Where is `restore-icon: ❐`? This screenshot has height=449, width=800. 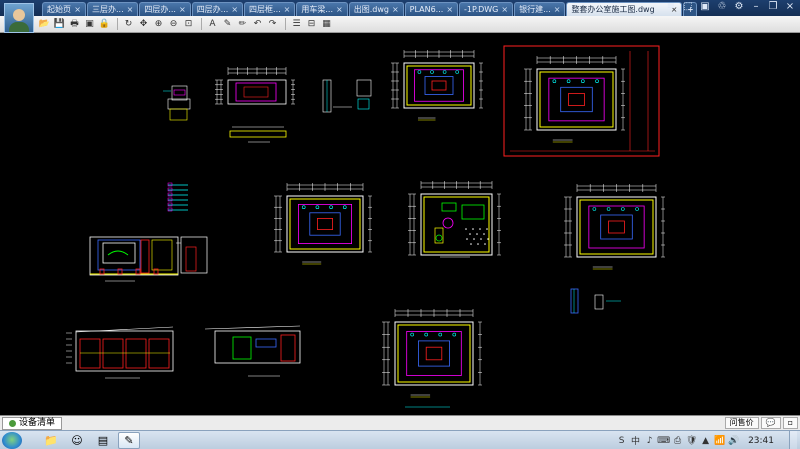
restore-icon: ❐ is located at coordinates (773, 6).